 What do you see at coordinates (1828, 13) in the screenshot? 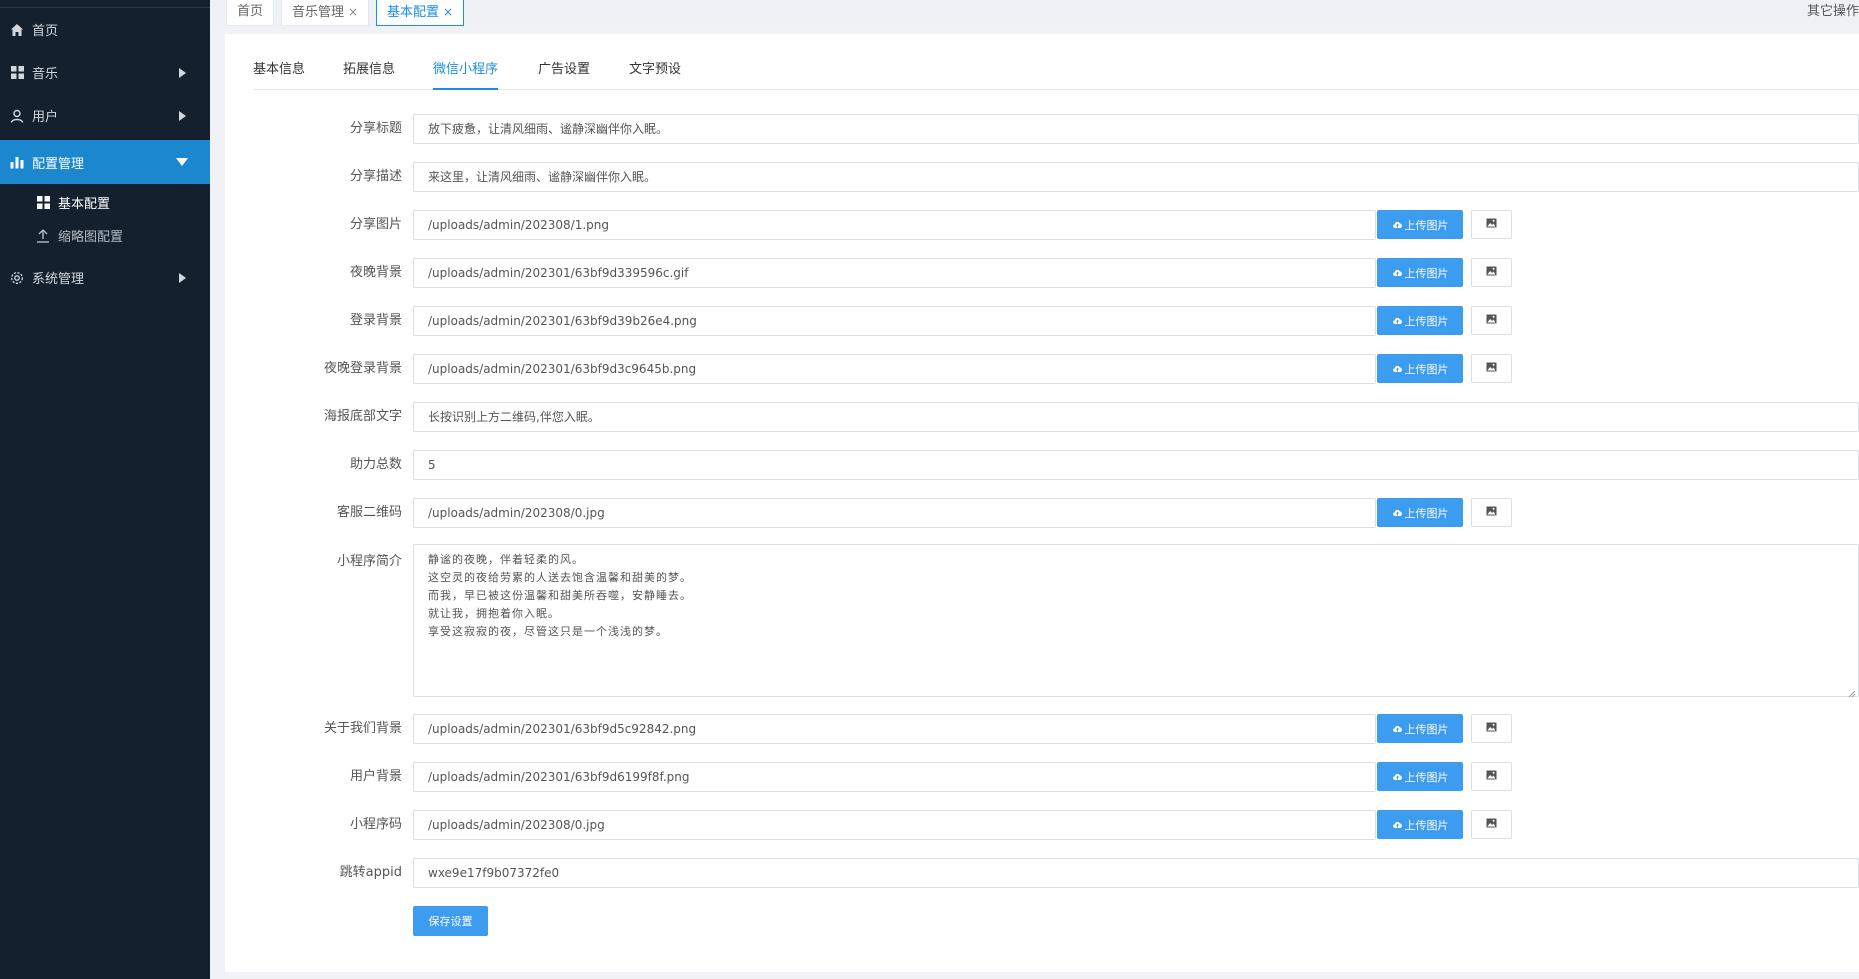
I see `other-operations-menu: 其它操作` at bounding box center [1828, 13].